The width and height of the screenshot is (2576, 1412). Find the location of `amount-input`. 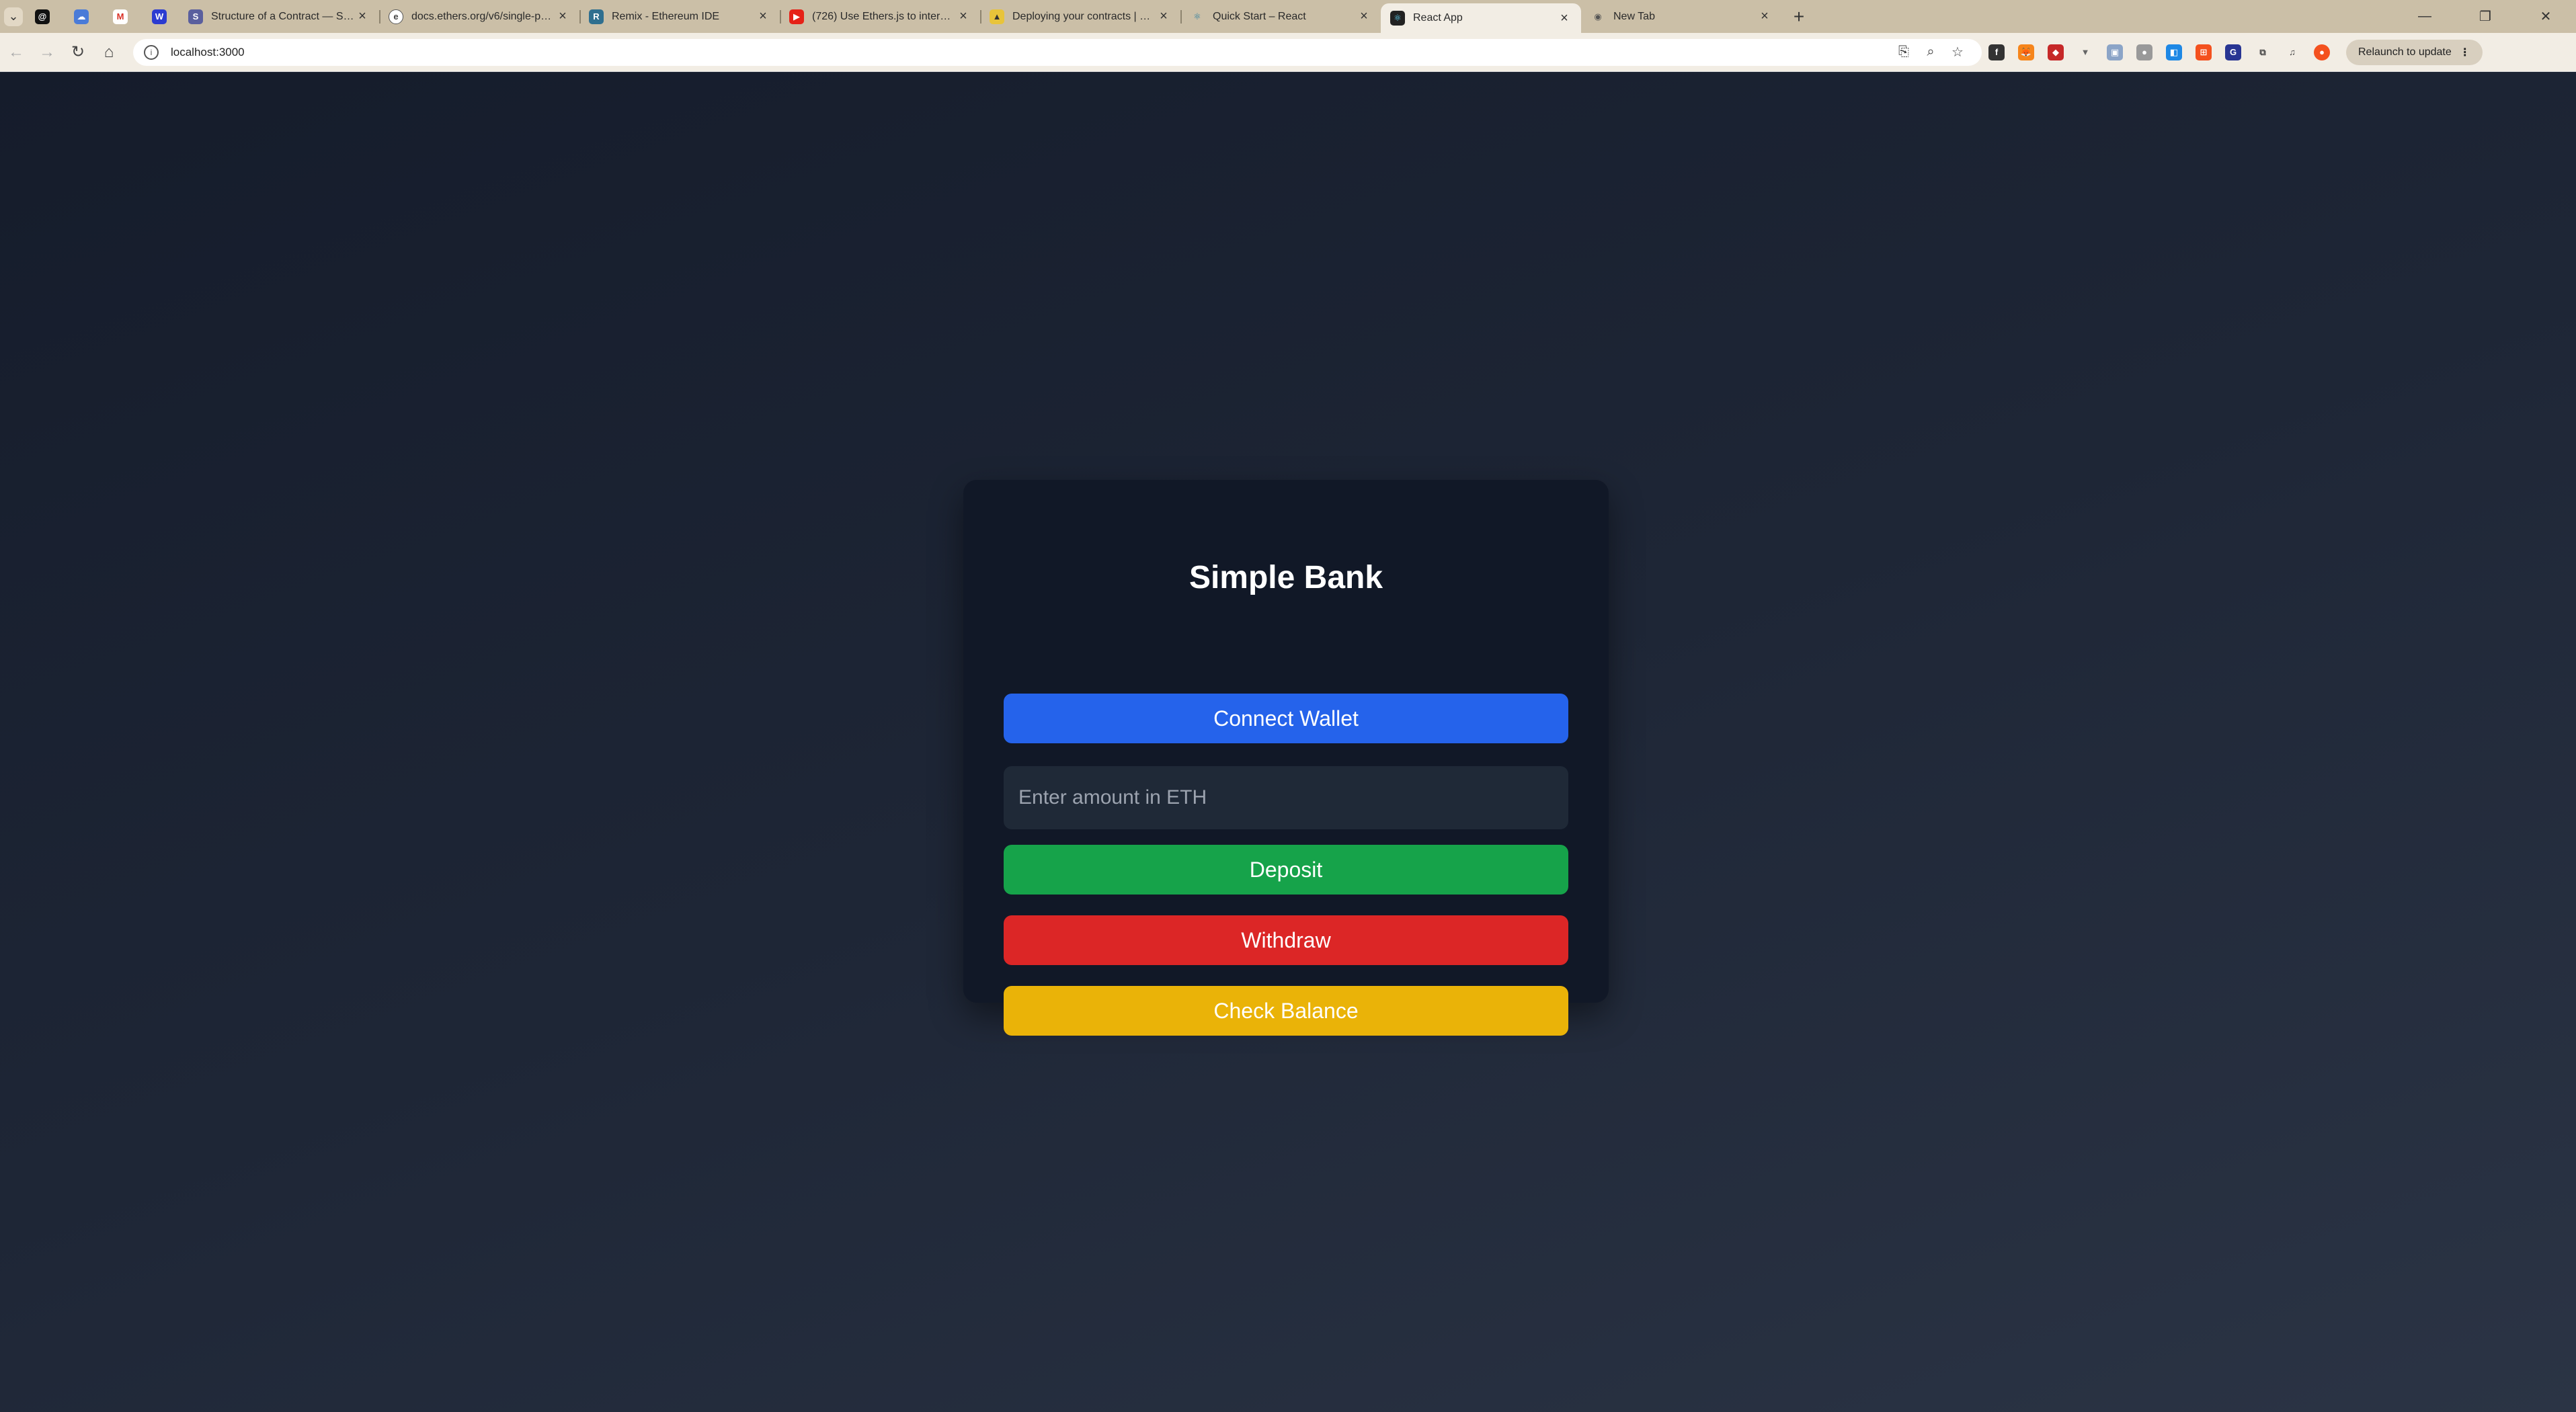

amount-input is located at coordinates (1286, 797).